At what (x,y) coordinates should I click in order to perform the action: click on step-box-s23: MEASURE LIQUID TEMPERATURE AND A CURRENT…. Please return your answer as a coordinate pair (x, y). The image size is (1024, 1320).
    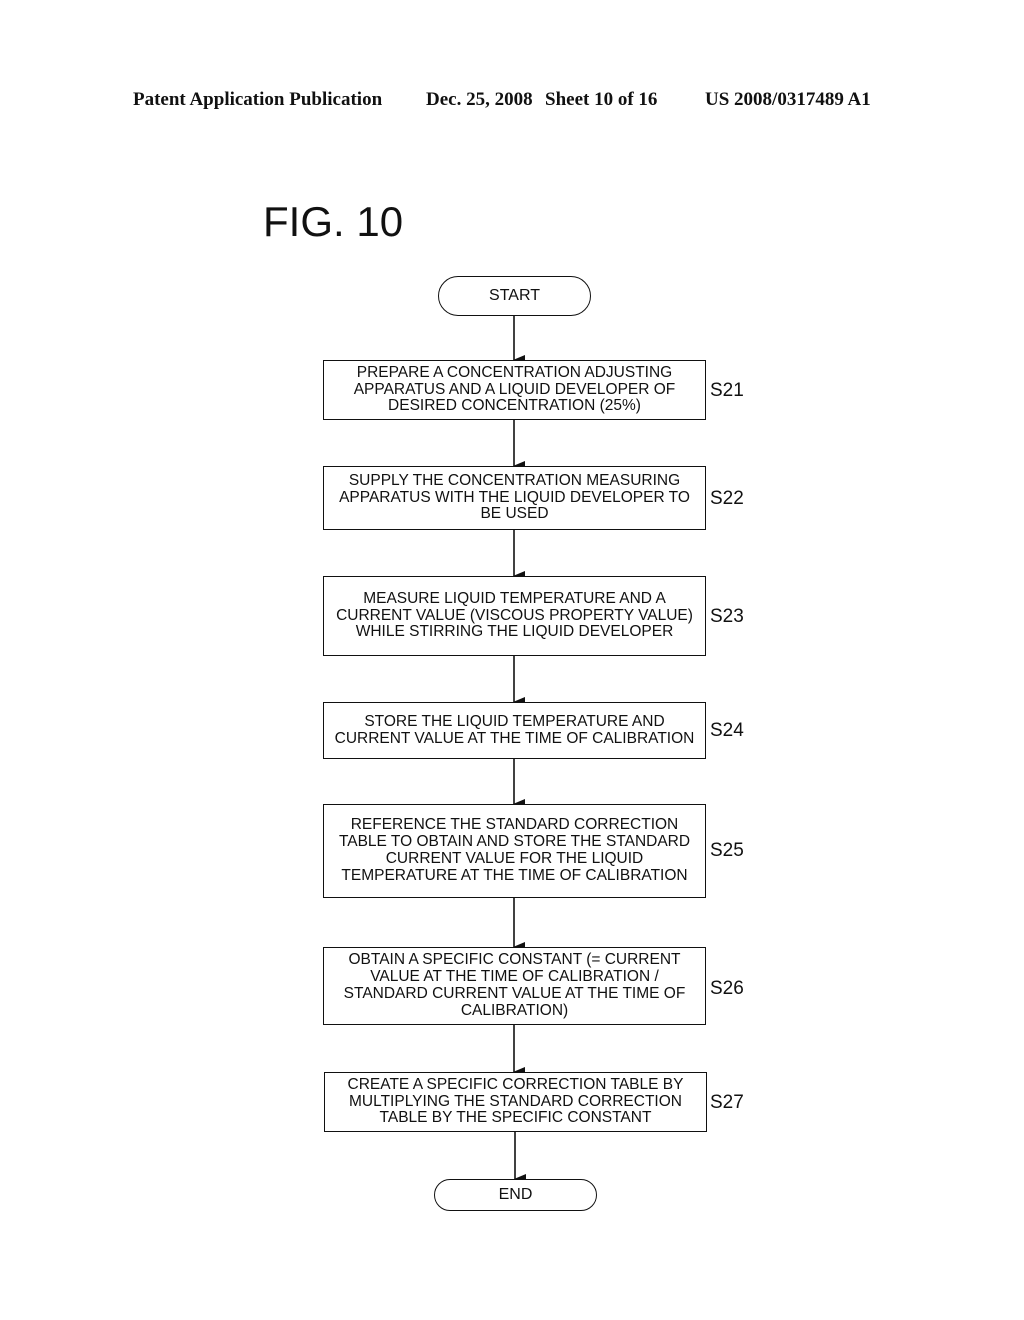
    Looking at the image, I should click on (514, 616).